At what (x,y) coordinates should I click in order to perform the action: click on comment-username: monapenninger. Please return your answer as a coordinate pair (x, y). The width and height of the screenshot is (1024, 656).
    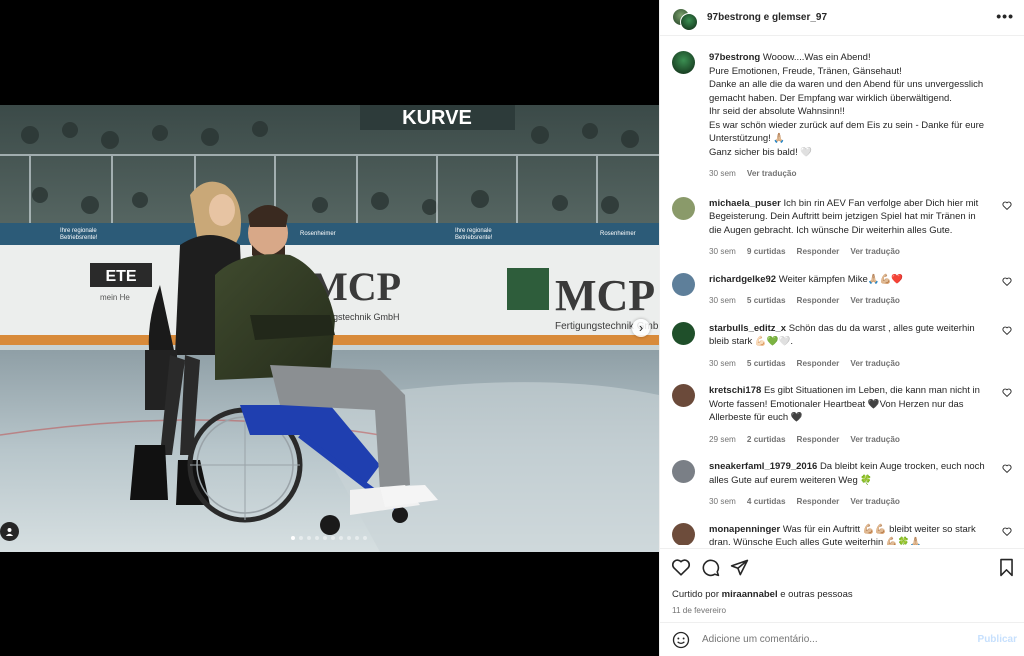
    Looking at the image, I should click on (744, 529).